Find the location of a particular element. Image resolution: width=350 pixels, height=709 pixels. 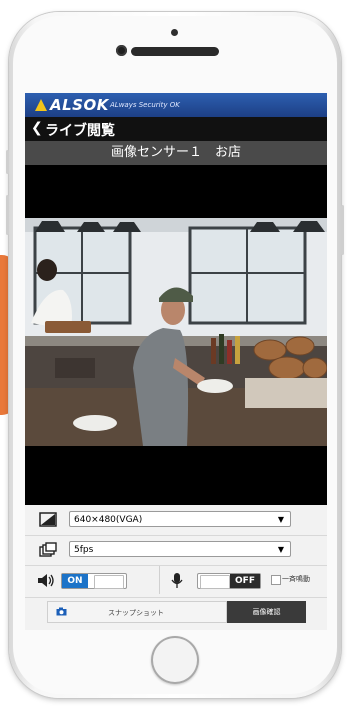

sensor-title: 画像センサー１ お店 is located at coordinates (175, 152).